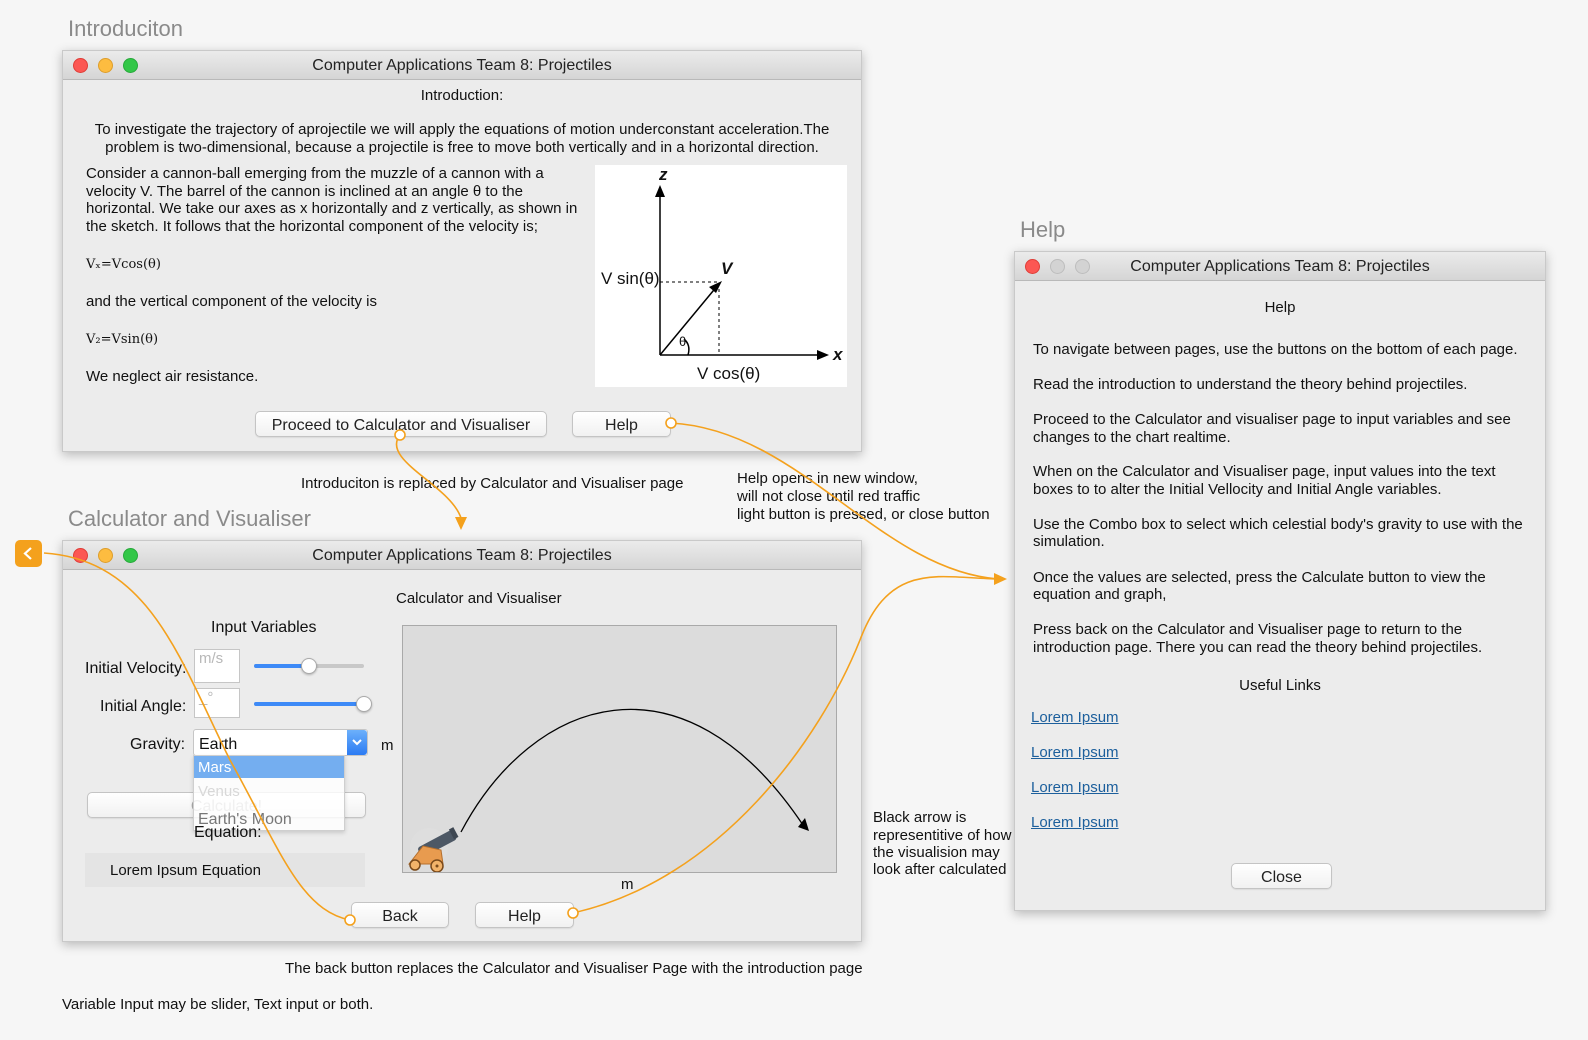 The image size is (1588, 1040). Describe the element at coordinates (364, 704) in the screenshot. I see `angle-slider-thumb` at that location.